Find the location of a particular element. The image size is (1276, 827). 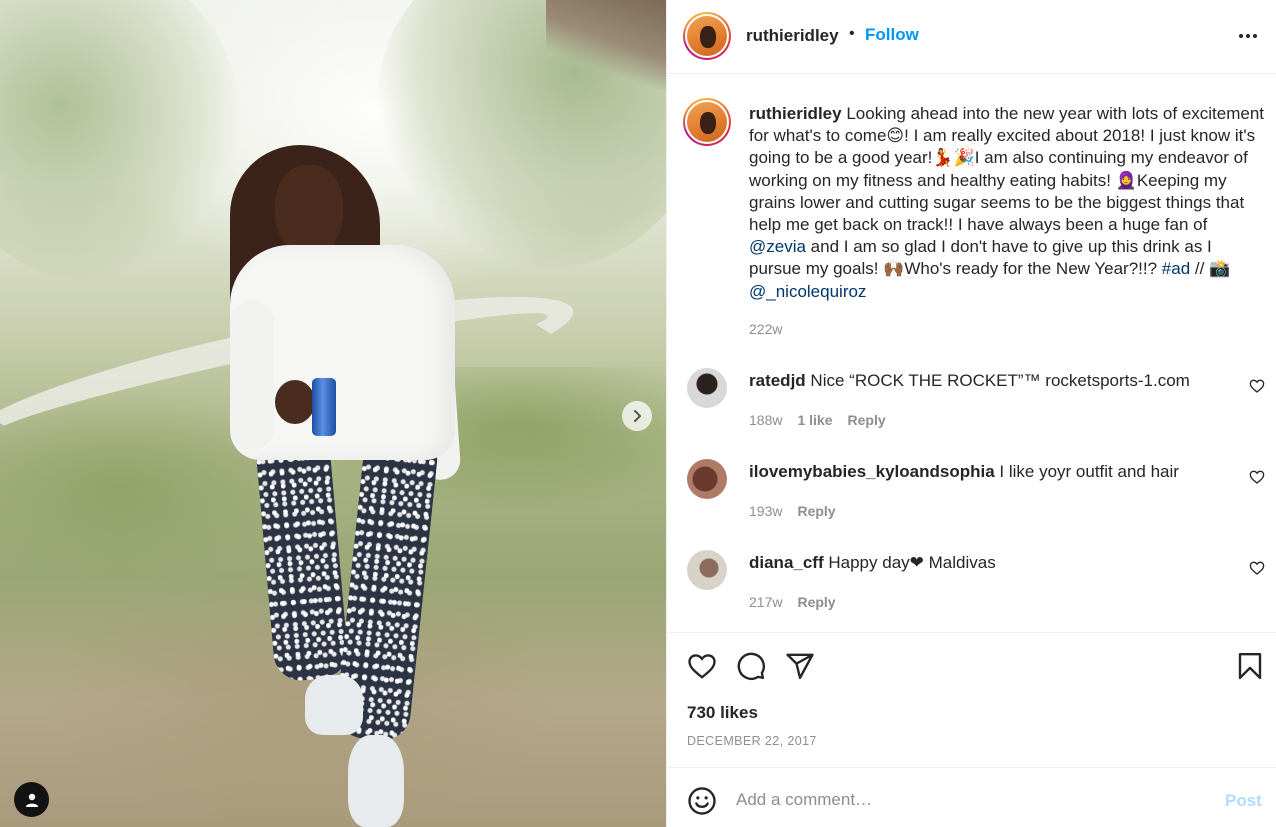

likes-count: 730 likes is located at coordinates (722, 713).